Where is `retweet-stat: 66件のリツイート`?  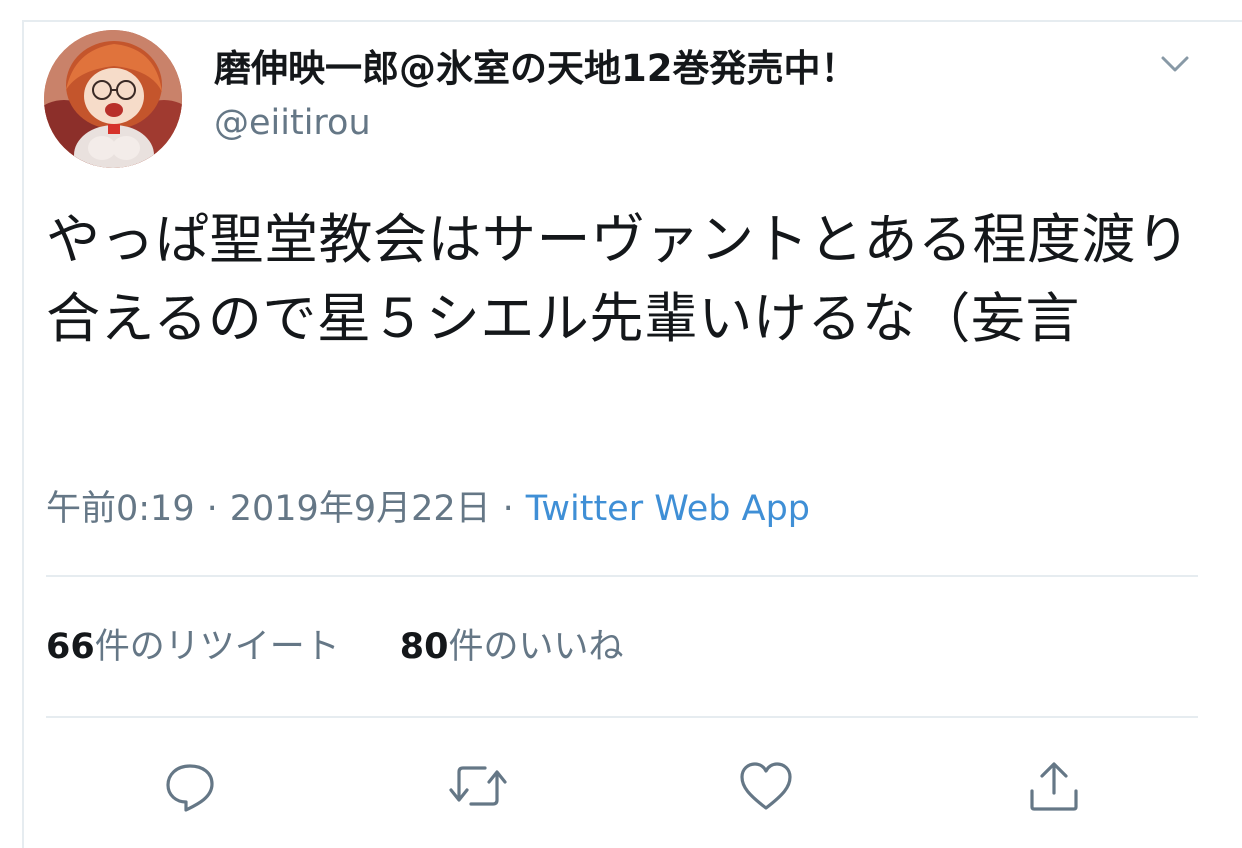
retweet-stat: 66件のリツイート is located at coordinates (193, 647).